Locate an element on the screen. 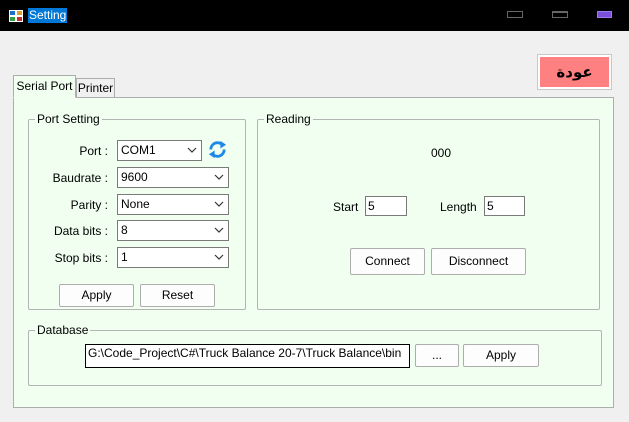 The height and width of the screenshot is (422, 629). stopbits-select: 1 is located at coordinates (173, 257).